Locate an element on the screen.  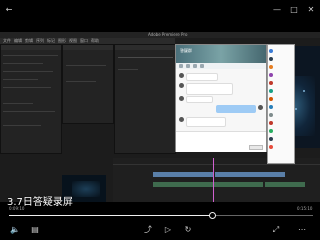
chat-window: 答疑群 is located at coordinates (221, 98).